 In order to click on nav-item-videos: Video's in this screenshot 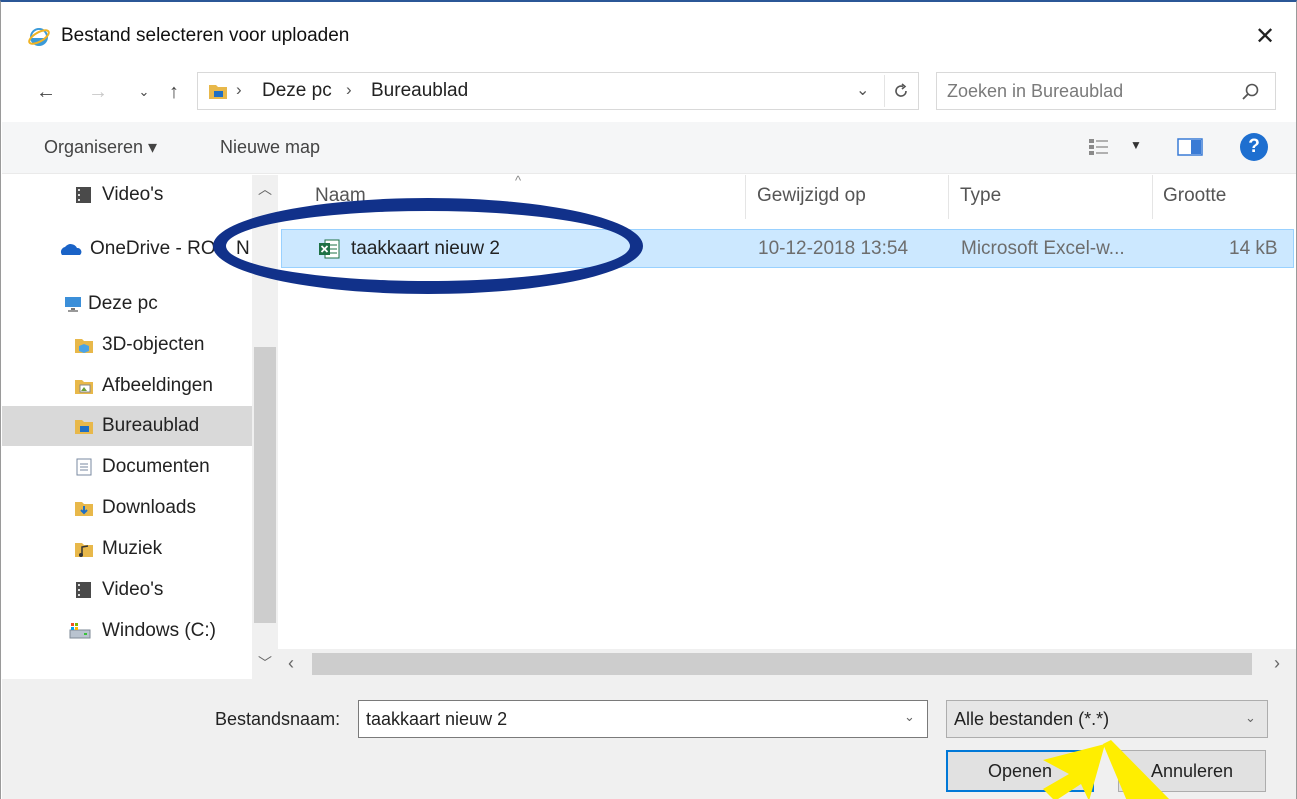, I will do `click(127, 195)`.